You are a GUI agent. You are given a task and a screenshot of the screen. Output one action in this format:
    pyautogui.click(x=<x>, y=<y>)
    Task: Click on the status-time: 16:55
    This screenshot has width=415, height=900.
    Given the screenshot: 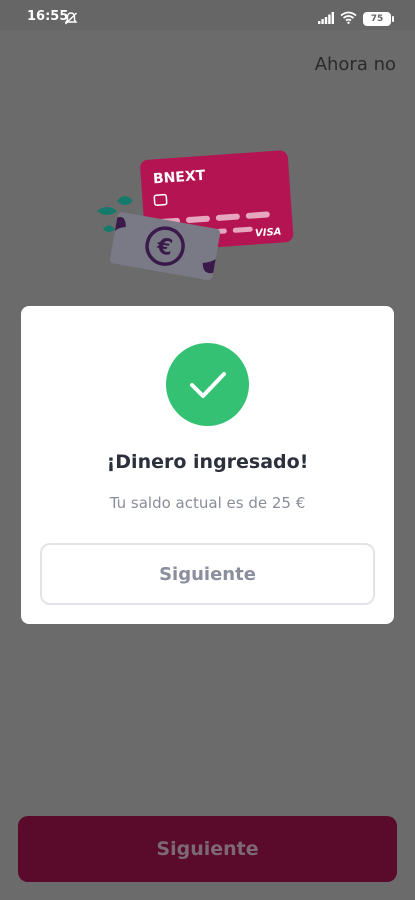 What is the action you would take?
    pyautogui.click(x=48, y=16)
    